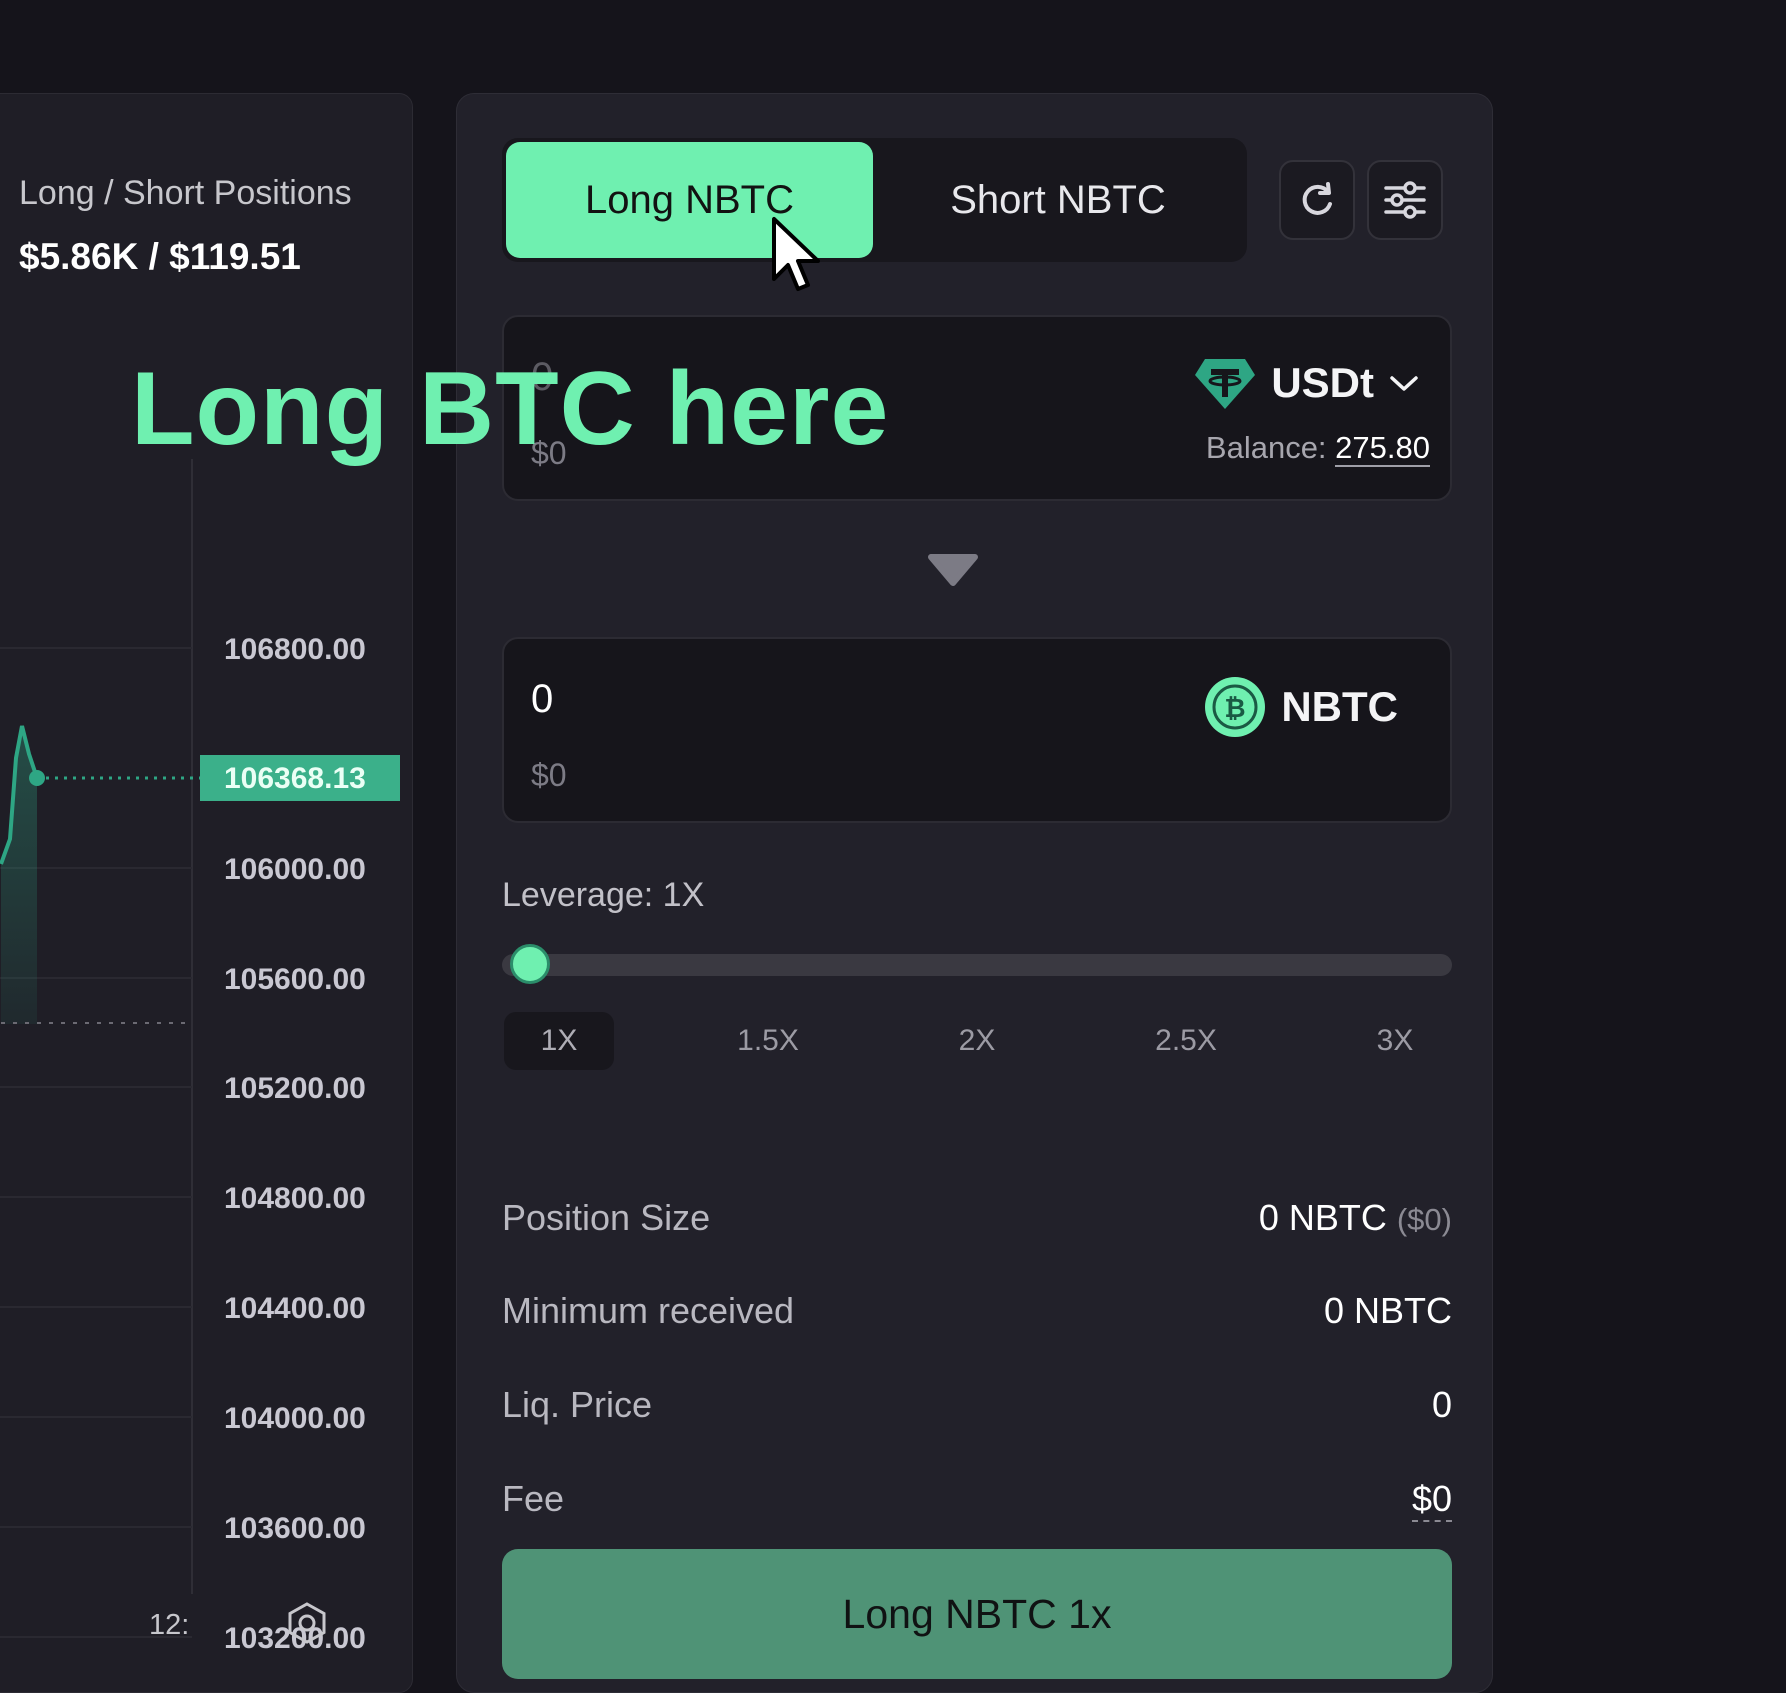 The width and height of the screenshot is (1786, 1693). I want to click on balance-value: 275.80, so click(1382, 448).